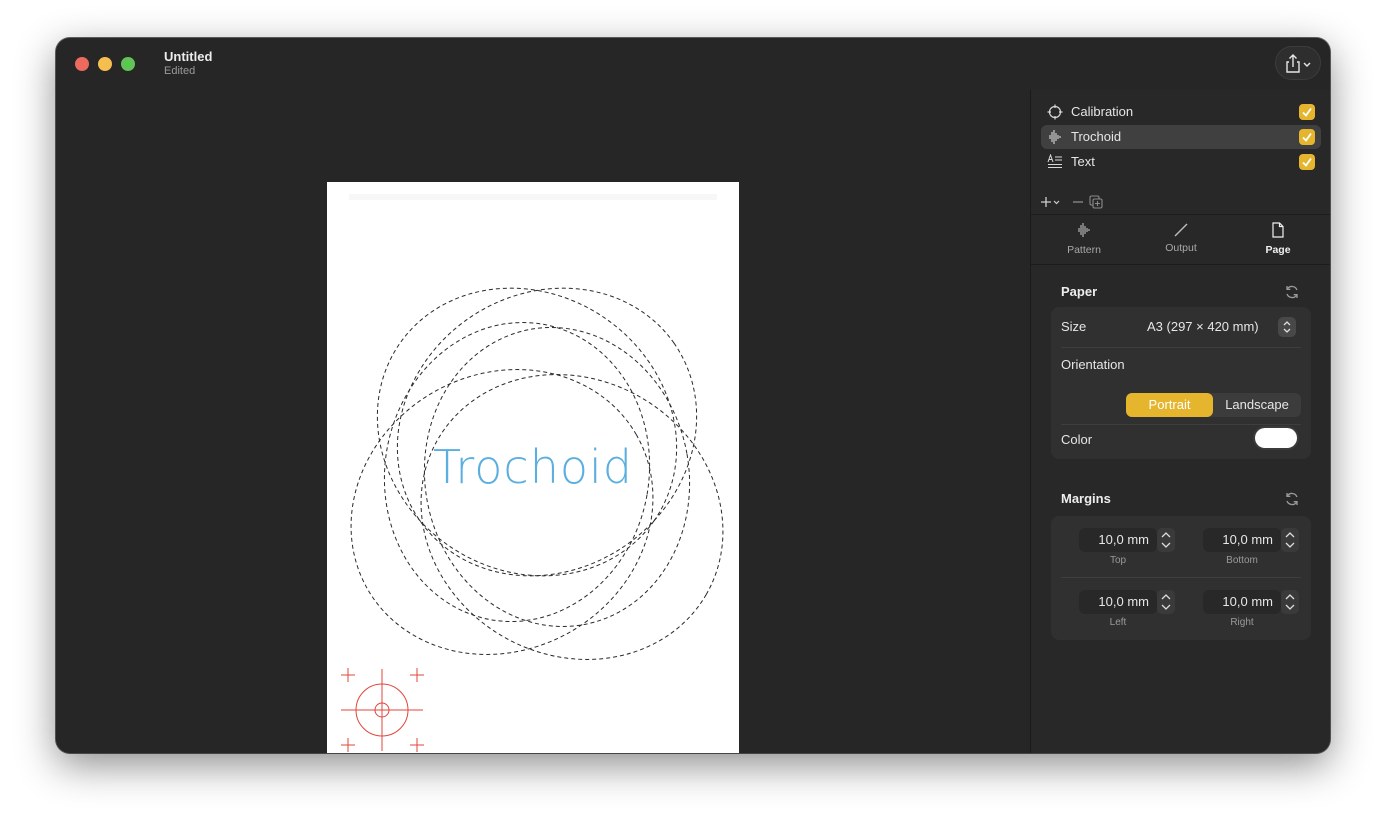 This screenshot has width=1387, height=828. Describe the element at coordinates (1054, 161) in the screenshot. I see `text-format-icon` at that location.